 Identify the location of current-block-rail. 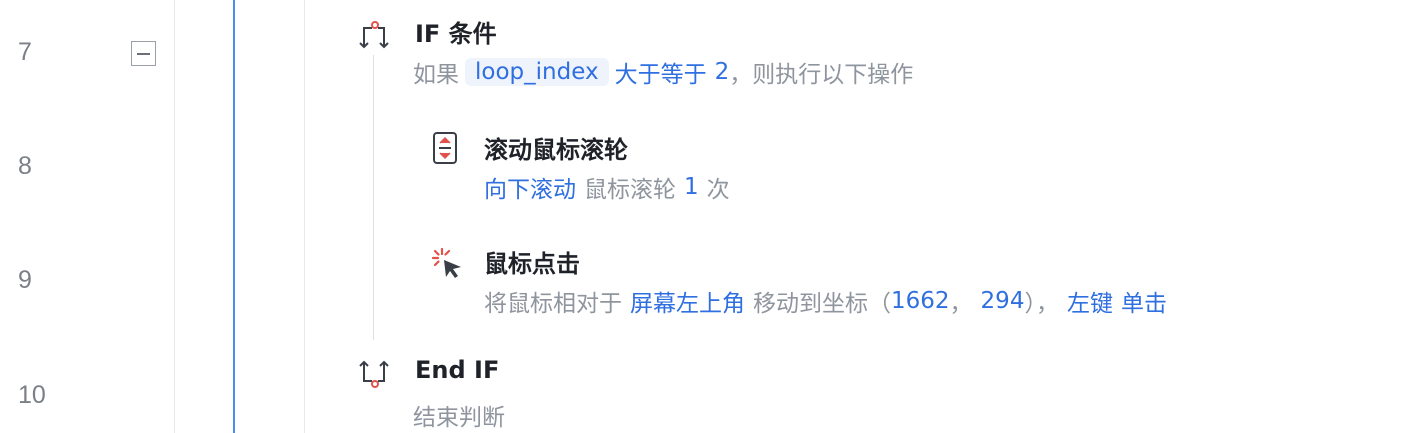
(234, 216).